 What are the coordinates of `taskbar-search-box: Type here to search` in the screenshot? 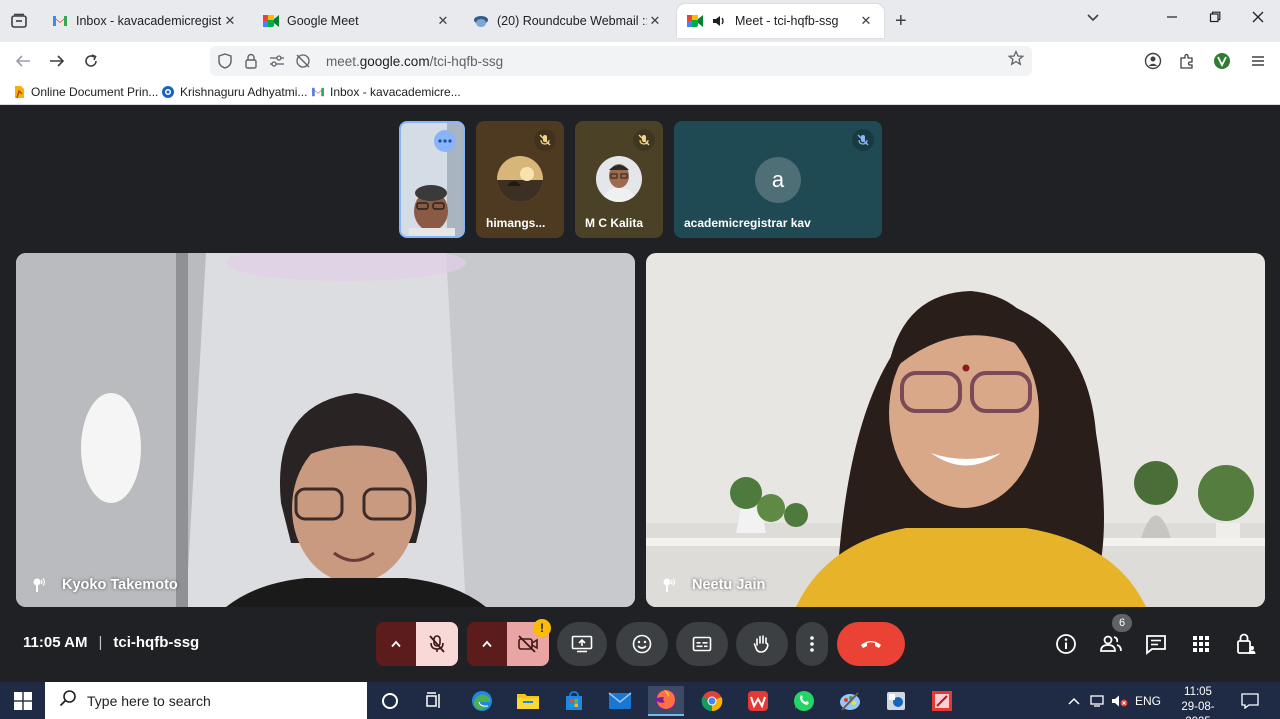 It's located at (206, 700).